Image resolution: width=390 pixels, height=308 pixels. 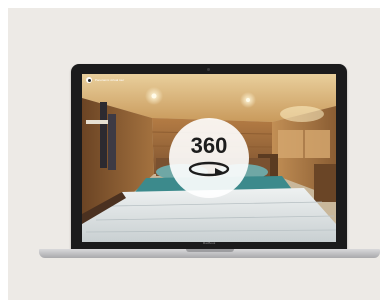 What do you see at coordinates (209, 253) in the screenshot?
I see `laptop-base` at bounding box center [209, 253].